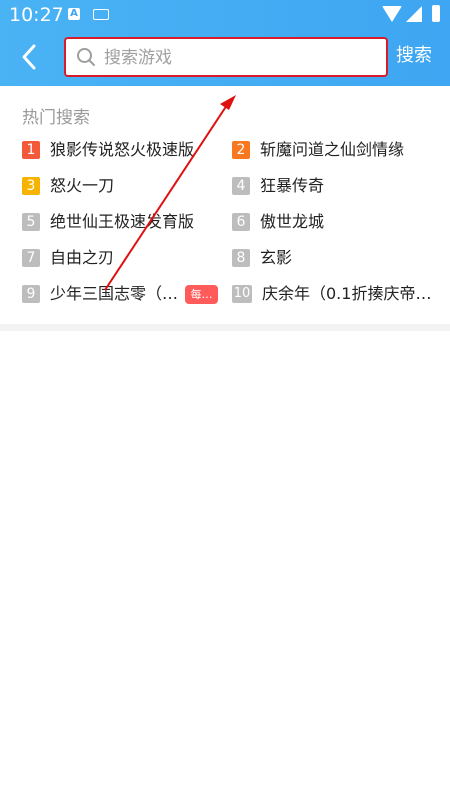 The height and width of the screenshot is (798, 450). What do you see at coordinates (122, 221) in the screenshot?
I see `hot-search-label: 绝世仙王极速发育版` at bounding box center [122, 221].